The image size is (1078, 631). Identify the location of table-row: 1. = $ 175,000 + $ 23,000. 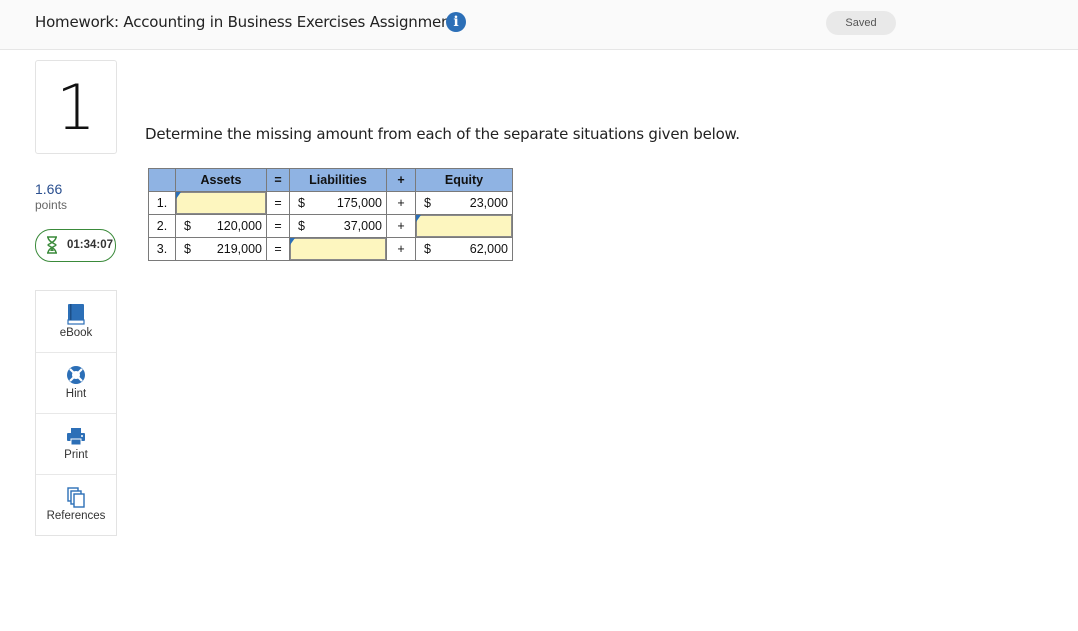
(330, 203).